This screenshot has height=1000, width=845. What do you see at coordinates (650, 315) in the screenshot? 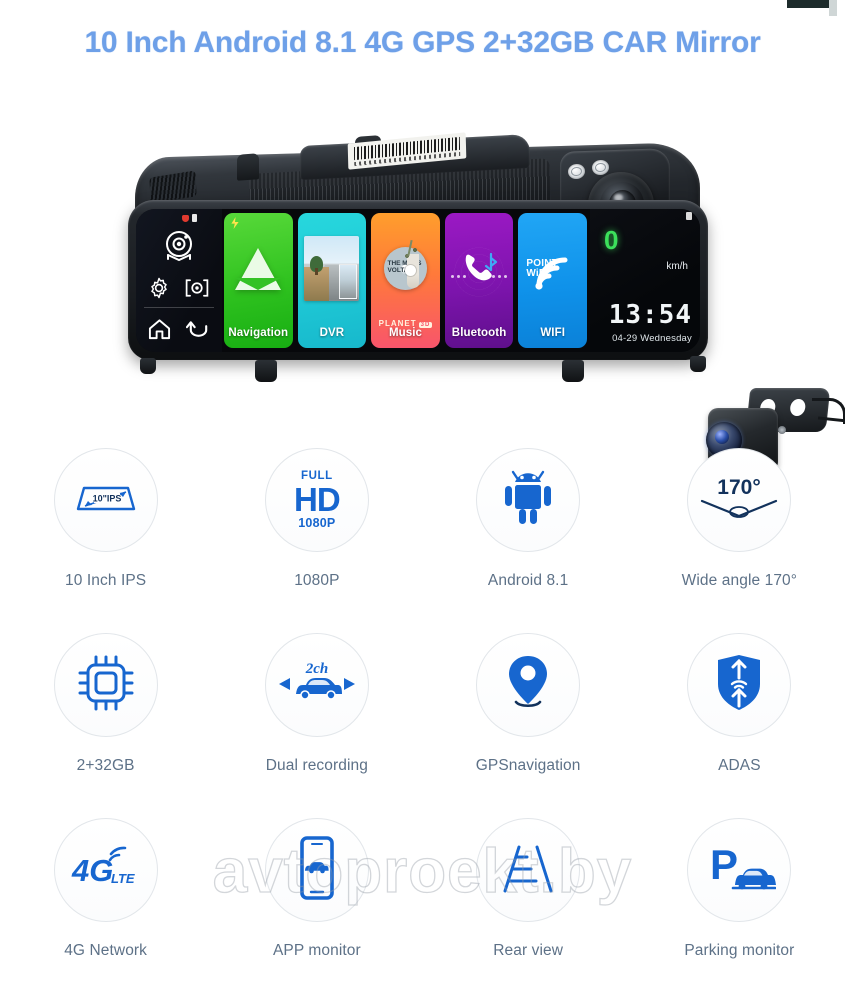
I see `clock-time: 13:54` at bounding box center [650, 315].